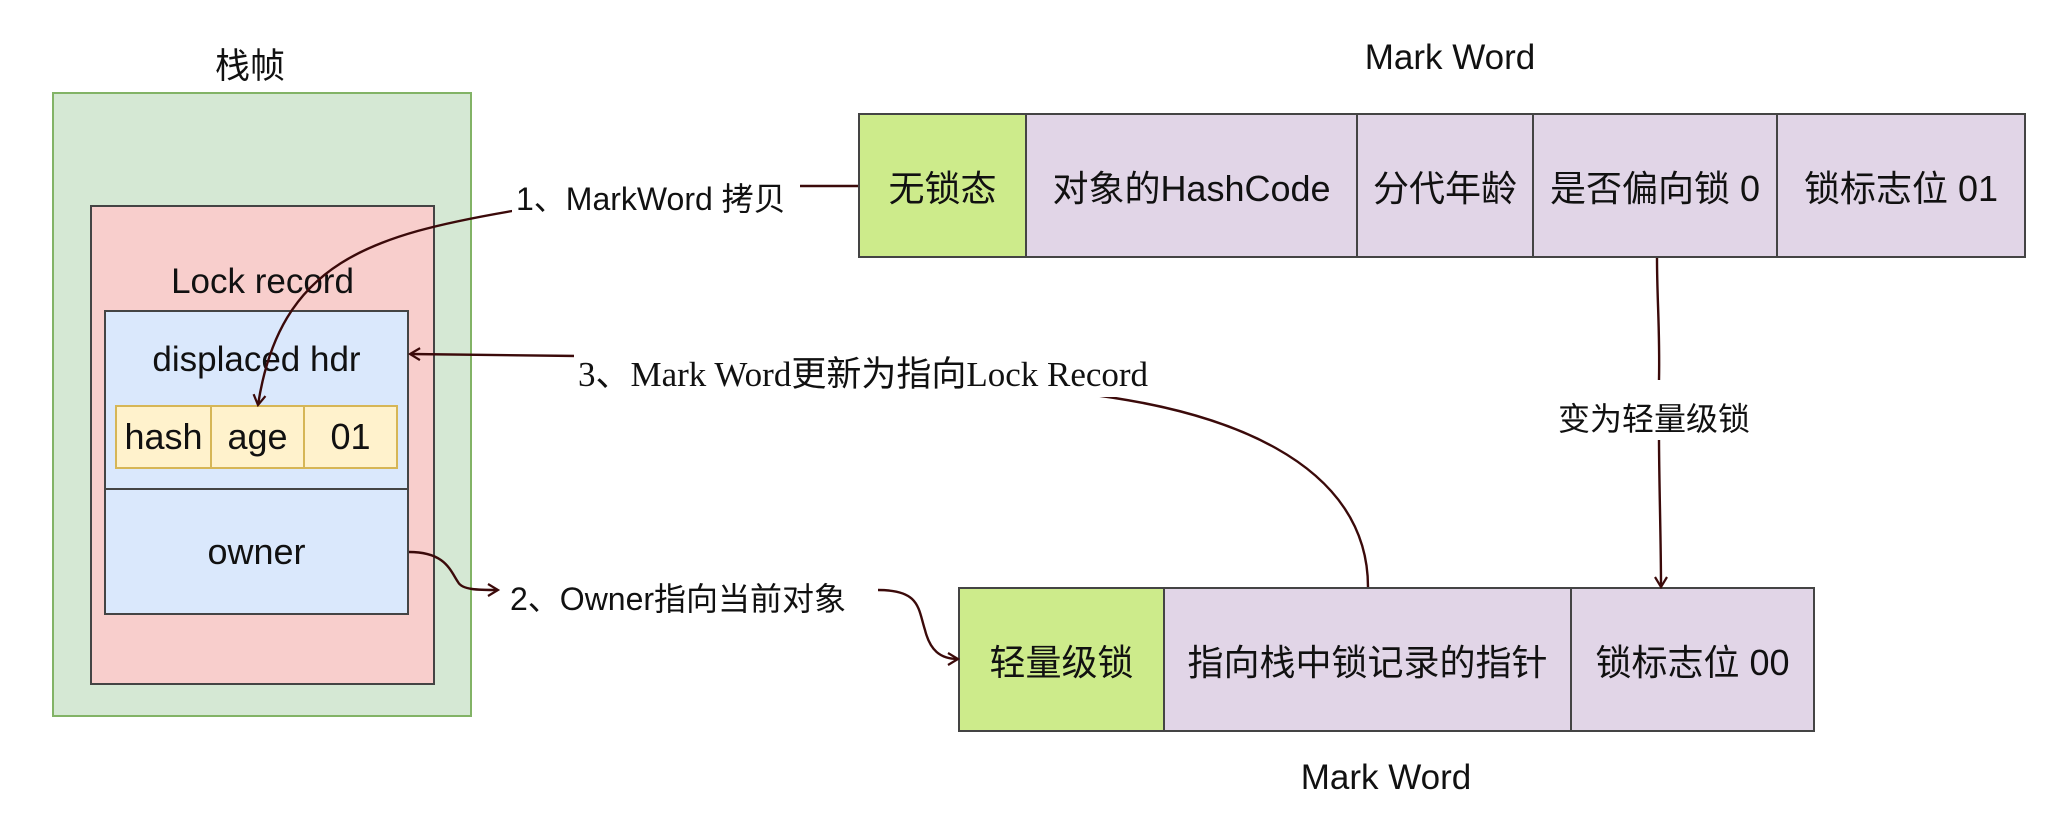  Describe the element at coordinates (678, 597) in the screenshot. I see `step2-label: 2、Owner指向当前对象` at that location.